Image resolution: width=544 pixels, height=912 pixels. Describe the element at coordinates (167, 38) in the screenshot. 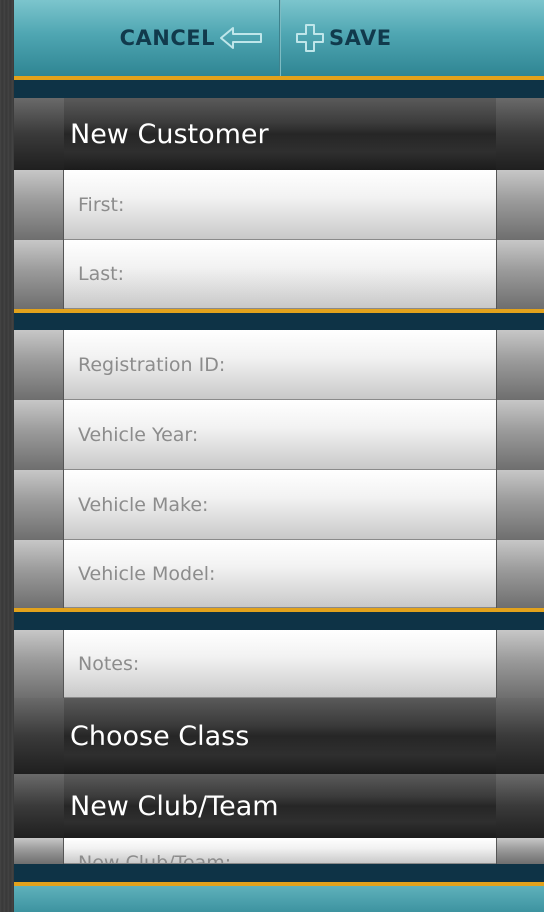

I see `cancel-label: CANCEL` at that location.